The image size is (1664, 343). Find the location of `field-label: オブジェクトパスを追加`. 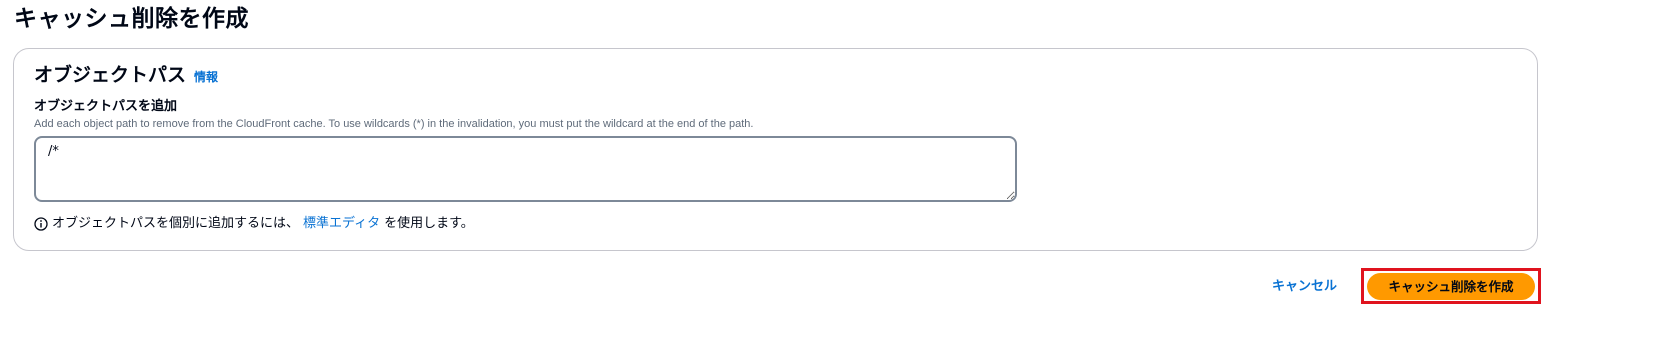

field-label: オブジェクトパスを追加 is located at coordinates (106, 106).